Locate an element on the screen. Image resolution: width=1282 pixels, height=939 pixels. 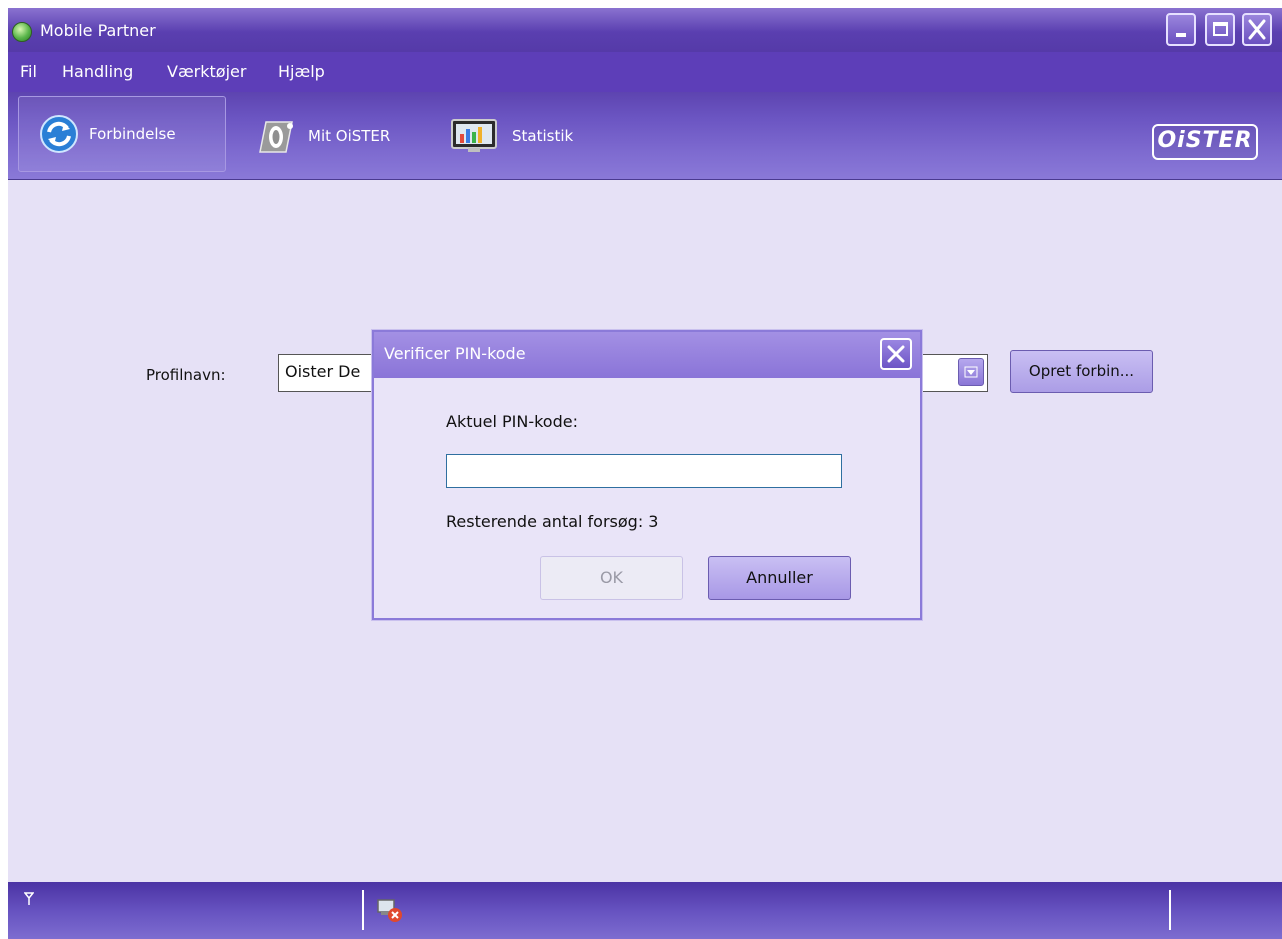
oister-o-icon is located at coordinates (276, 137).